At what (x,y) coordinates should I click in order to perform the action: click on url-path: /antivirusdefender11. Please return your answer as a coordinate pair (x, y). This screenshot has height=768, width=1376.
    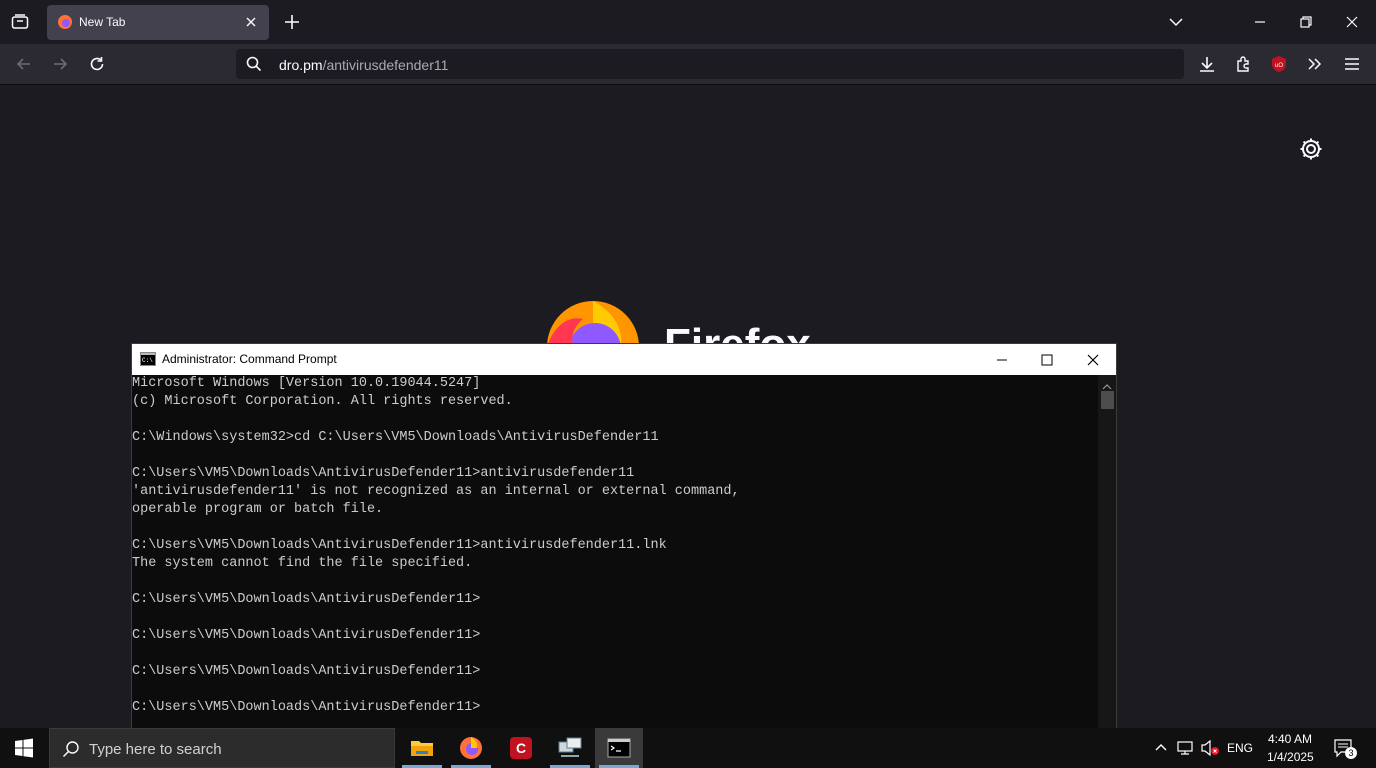
    Looking at the image, I should click on (385, 65).